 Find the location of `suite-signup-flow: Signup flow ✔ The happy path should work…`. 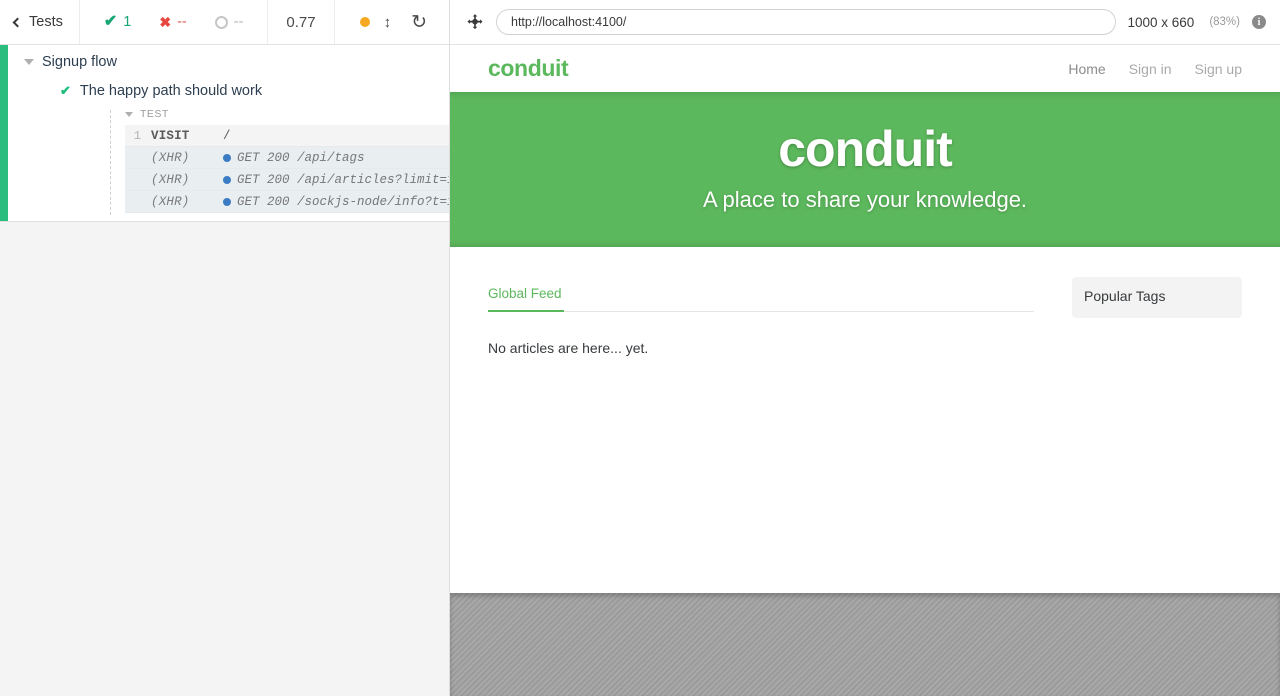

suite-signup-flow: Signup flow ✔ The happy path should work… is located at coordinates (224, 130).